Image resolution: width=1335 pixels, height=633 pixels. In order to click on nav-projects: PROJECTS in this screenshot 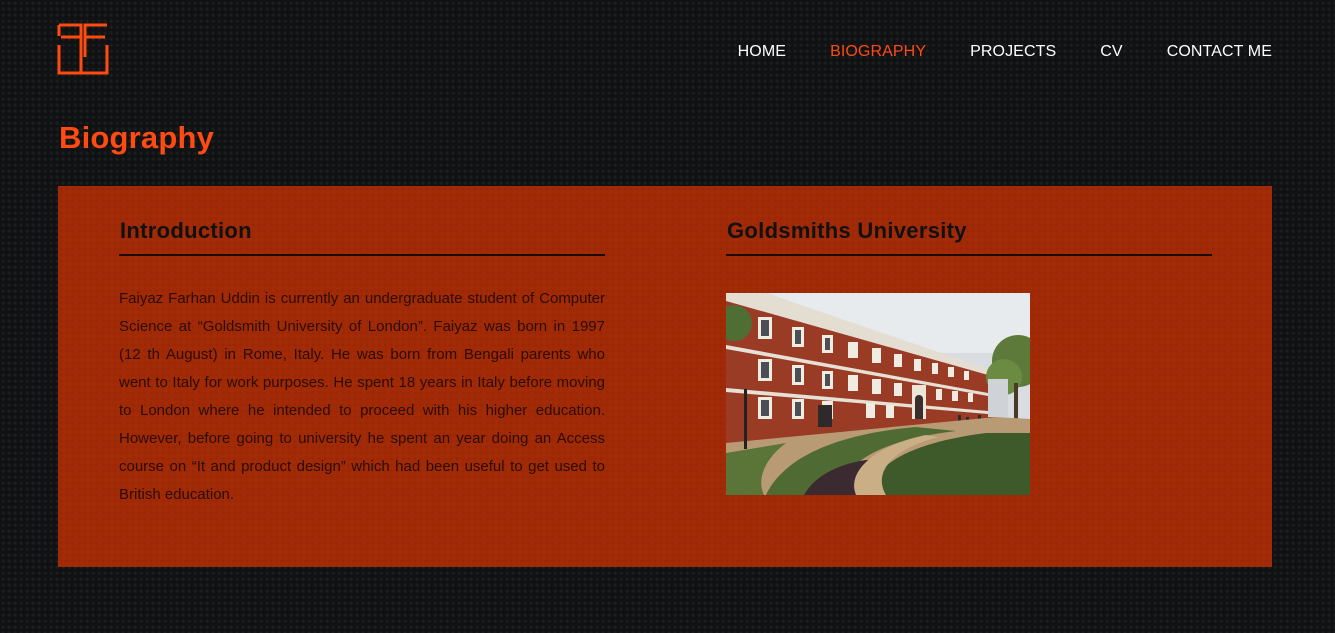, I will do `click(1013, 52)`.